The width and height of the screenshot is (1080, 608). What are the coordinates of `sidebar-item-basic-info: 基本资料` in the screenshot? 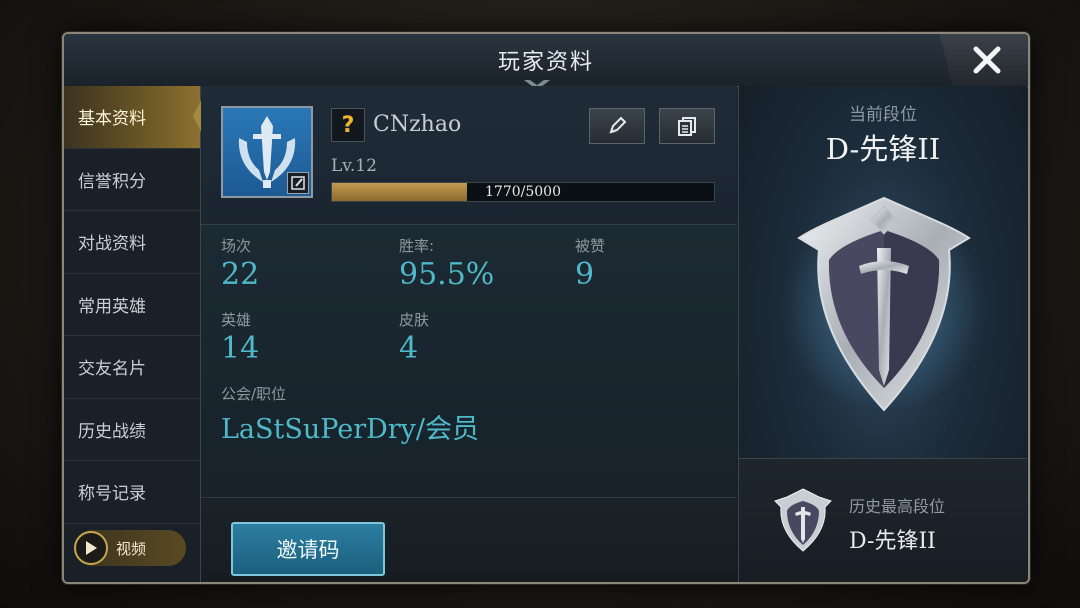 It's located at (132, 117).